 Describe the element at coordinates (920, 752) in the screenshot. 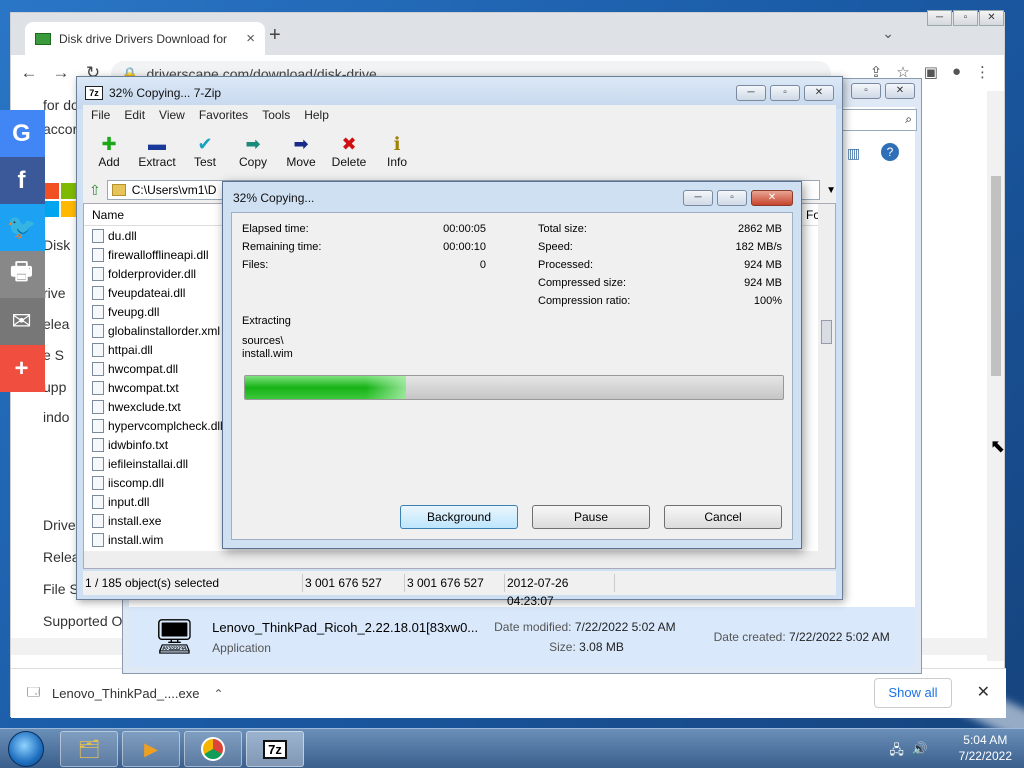

I see `volume-icon: 🔊` at that location.